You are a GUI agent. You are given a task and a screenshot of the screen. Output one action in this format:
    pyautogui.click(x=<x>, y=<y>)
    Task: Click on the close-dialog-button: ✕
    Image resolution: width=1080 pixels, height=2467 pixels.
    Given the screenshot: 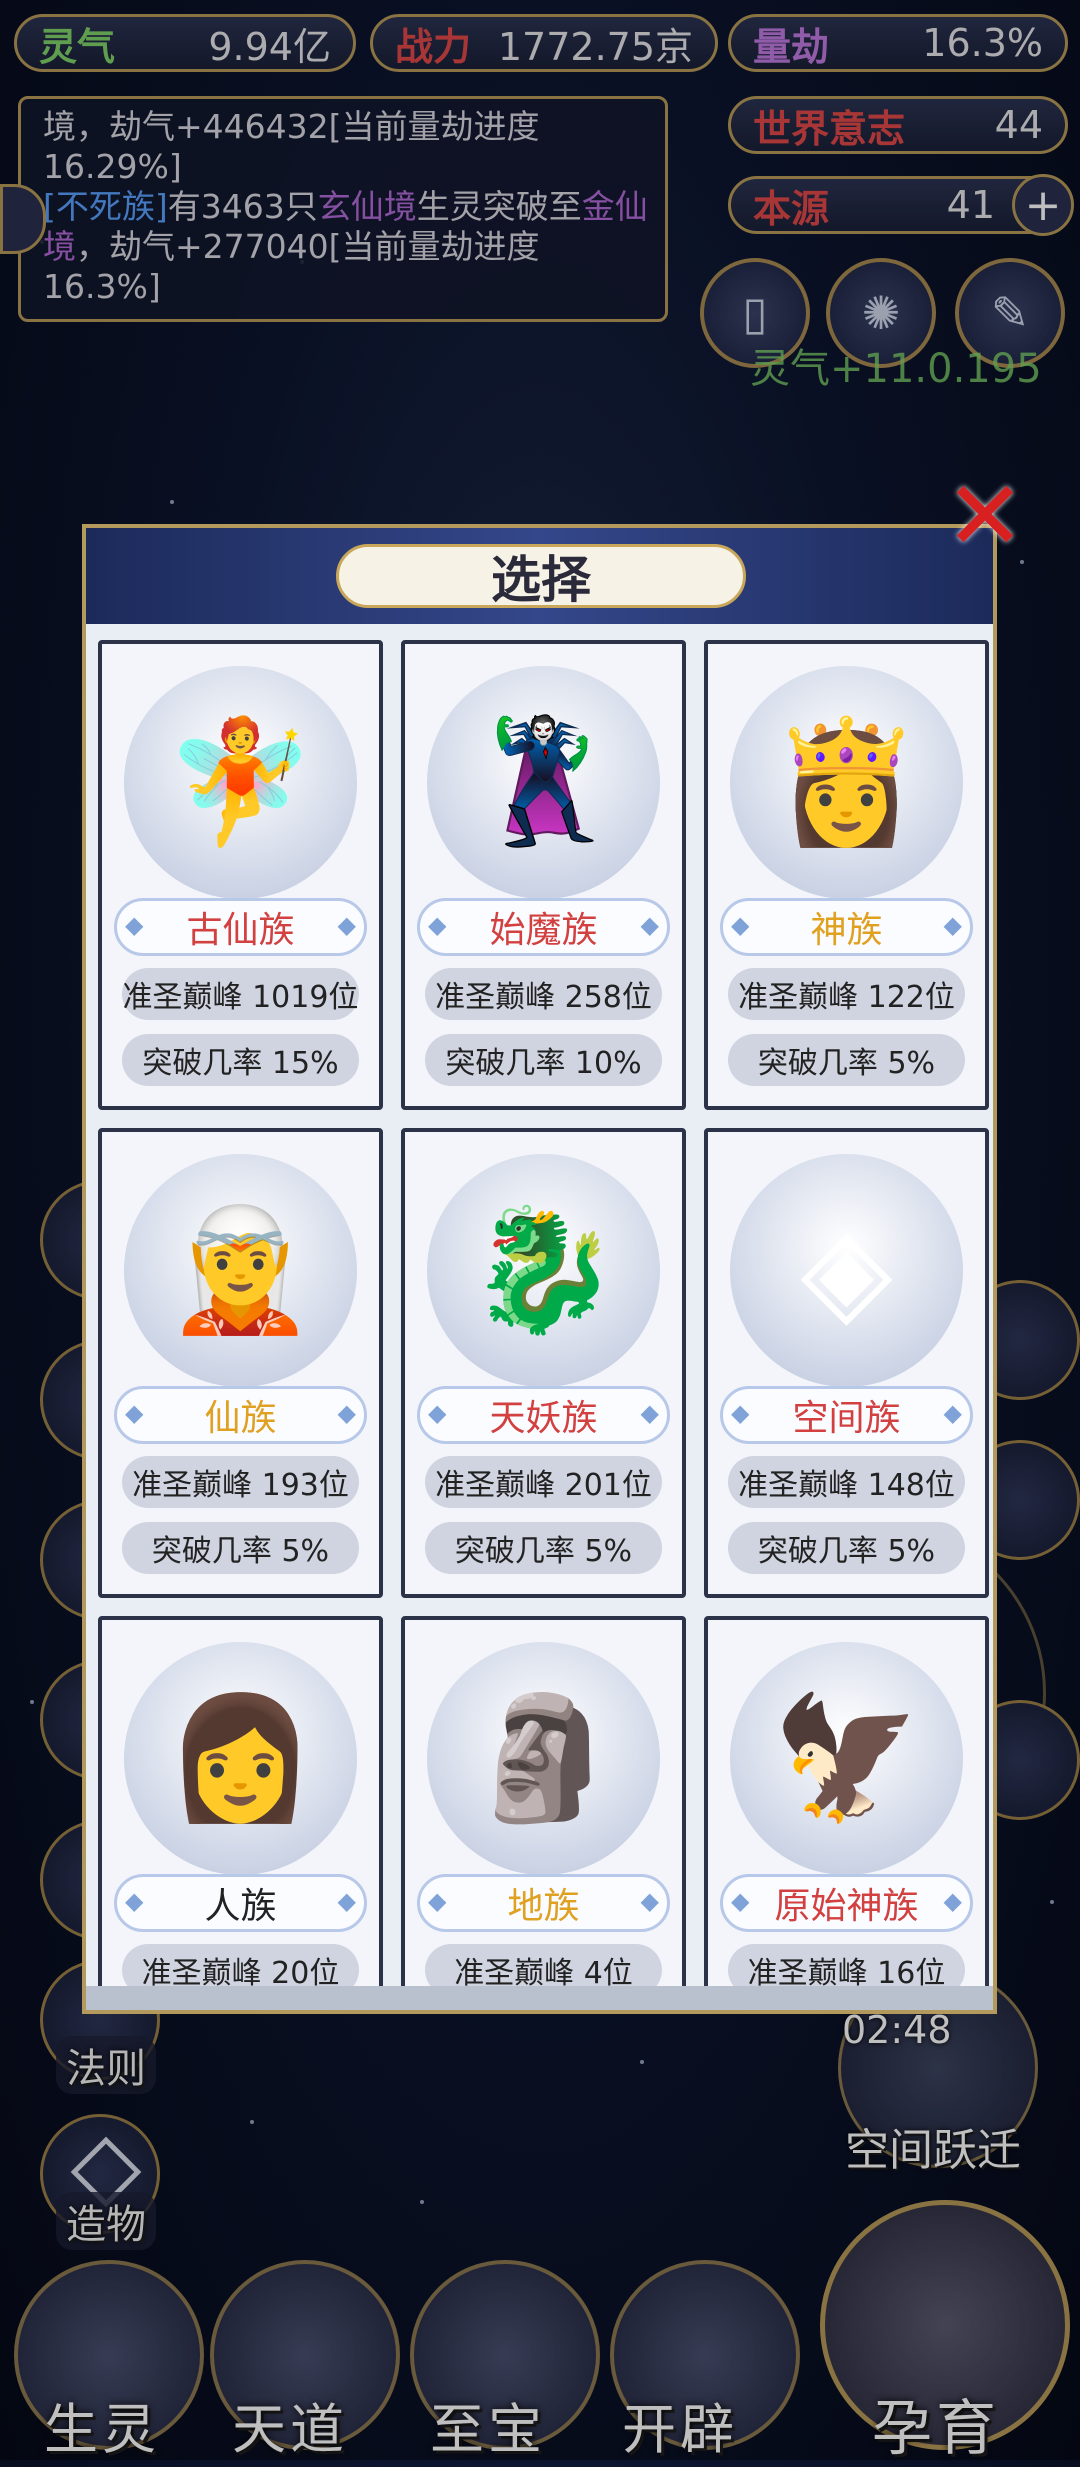 What is the action you would take?
    pyautogui.click(x=985, y=516)
    